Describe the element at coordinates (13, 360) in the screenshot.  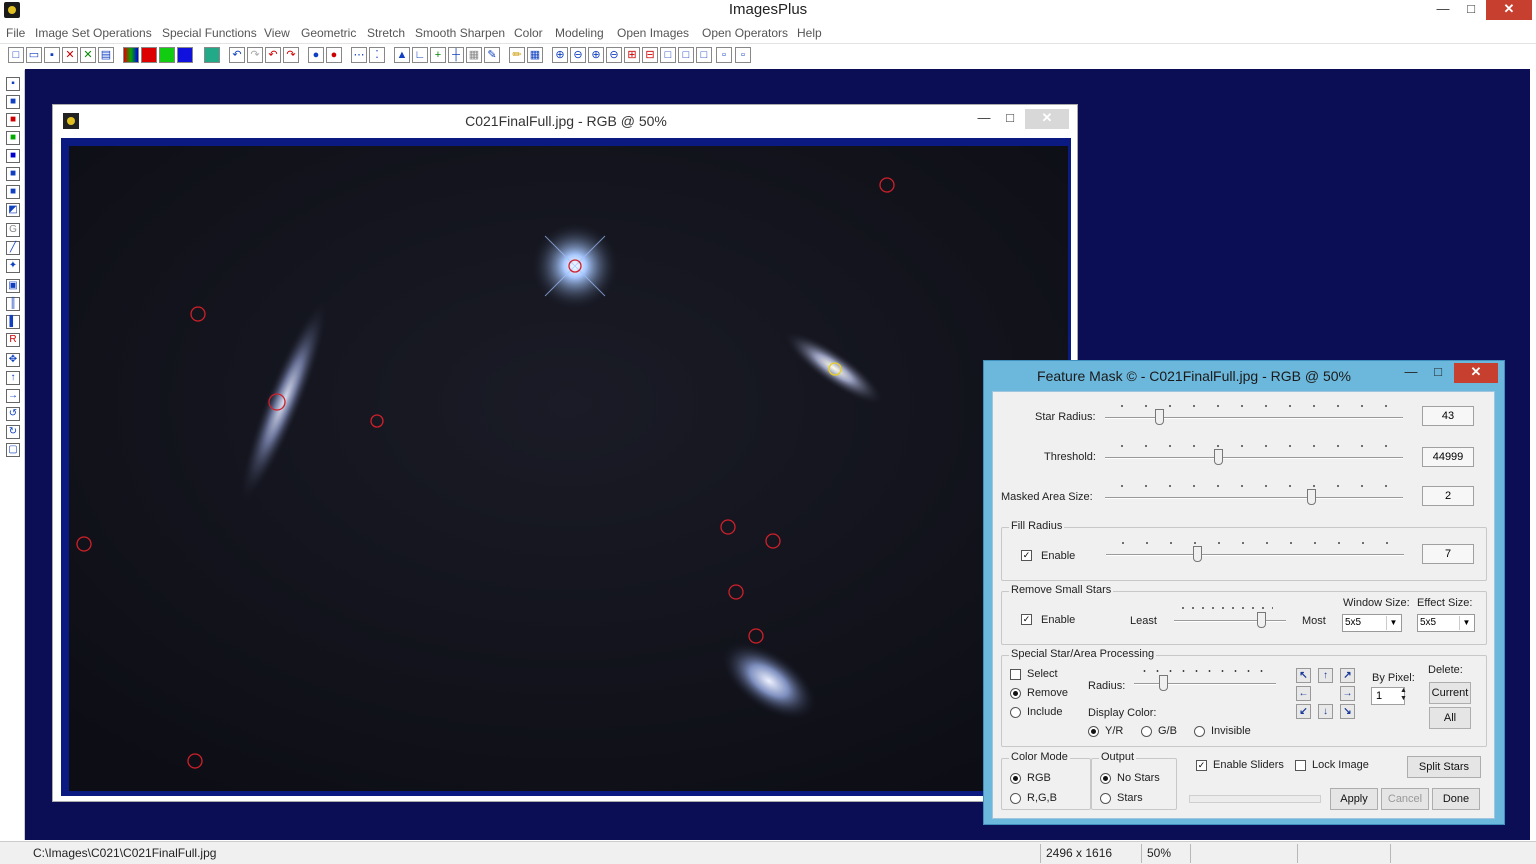
I see `move-icon: ✥` at that location.